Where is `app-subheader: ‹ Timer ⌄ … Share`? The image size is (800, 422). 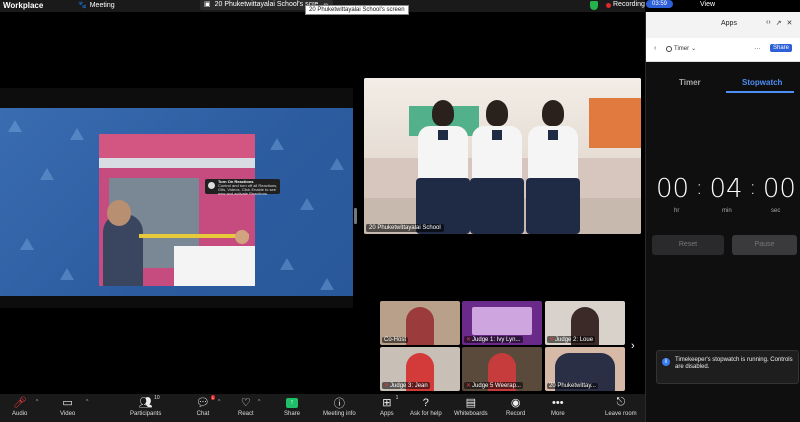 app-subheader: ‹ Timer ⌄ … Share is located at coordinates (723, 50).